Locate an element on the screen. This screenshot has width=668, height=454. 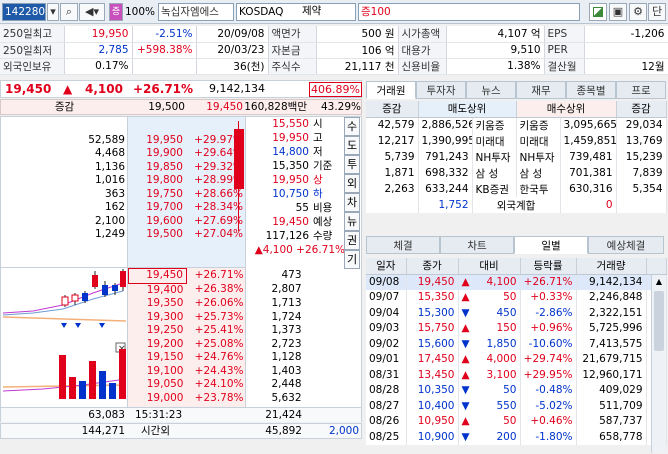
tab-trades: 체결 is located at coordinates (403, 245).